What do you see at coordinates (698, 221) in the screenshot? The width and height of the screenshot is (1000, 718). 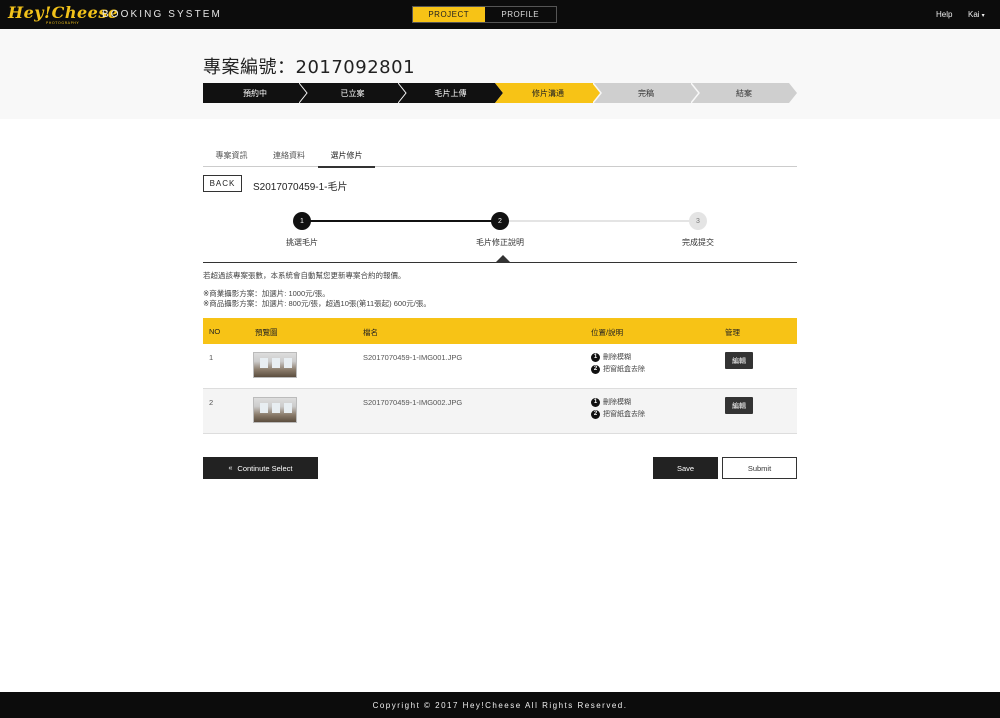 I see `stepper-circle-3: 3` at bounding box center [698, 221].